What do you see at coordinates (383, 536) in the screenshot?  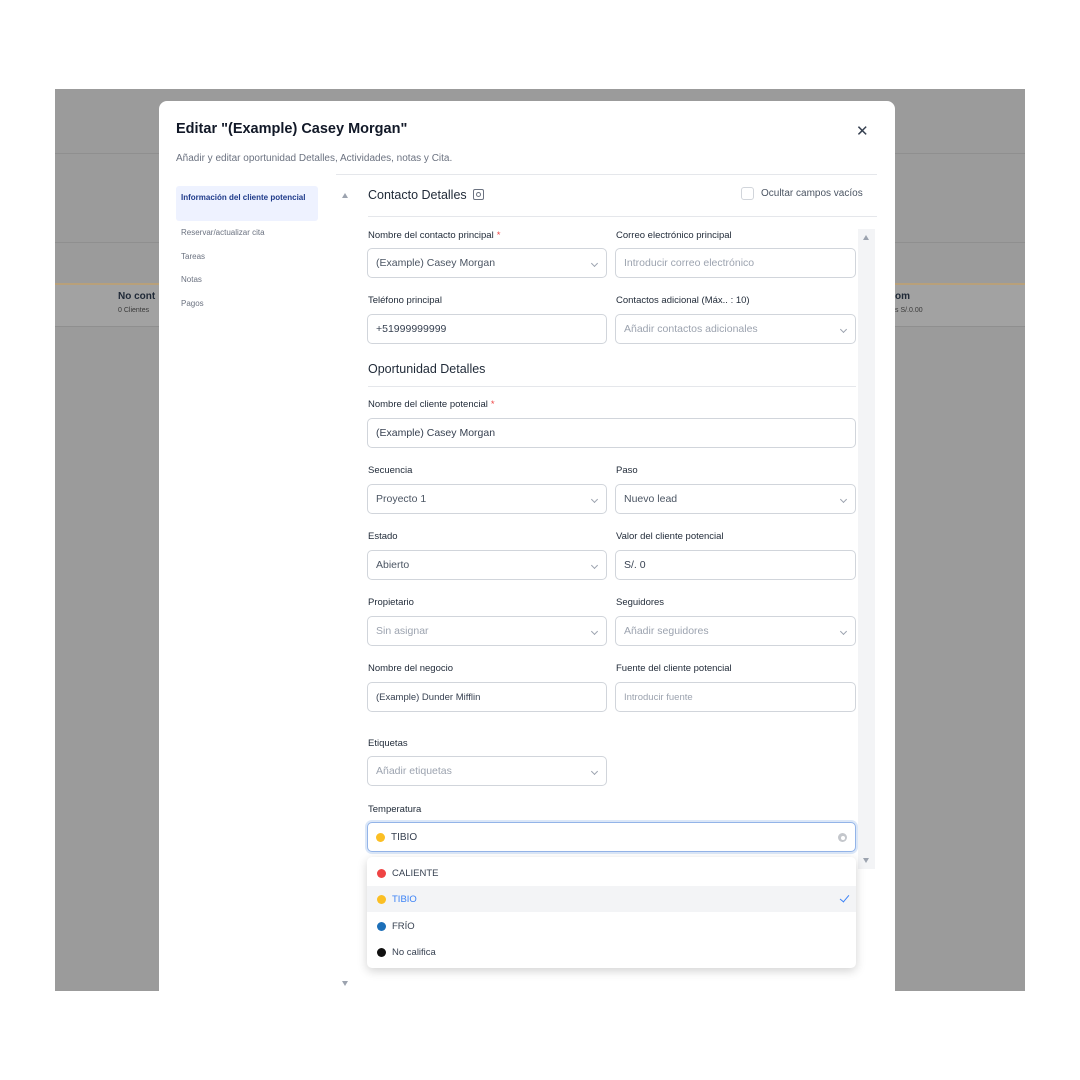 I see `status-label: Estado` at bounding box center [383, 536].